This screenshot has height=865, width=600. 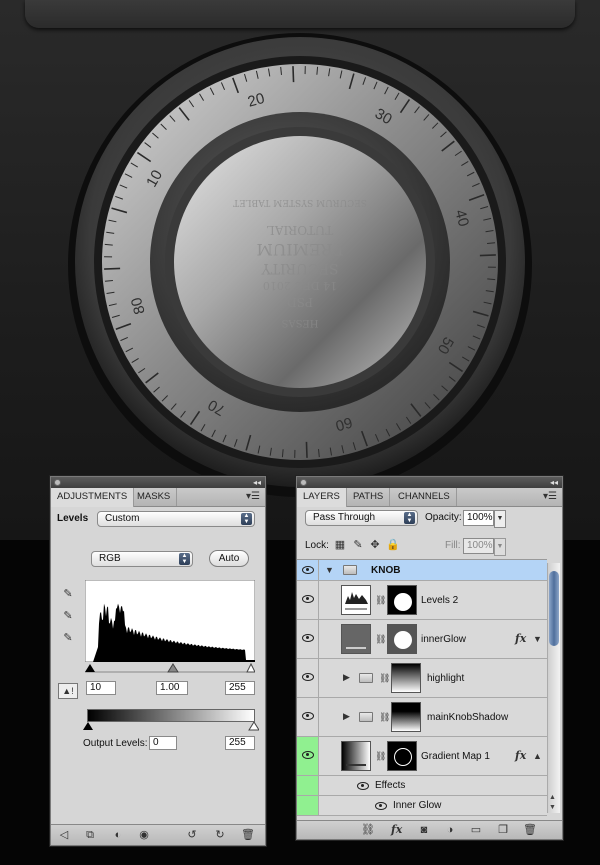 I want to click on layer-row-inner-glow-effect: Inner Glow, so click(x=422, y=806).